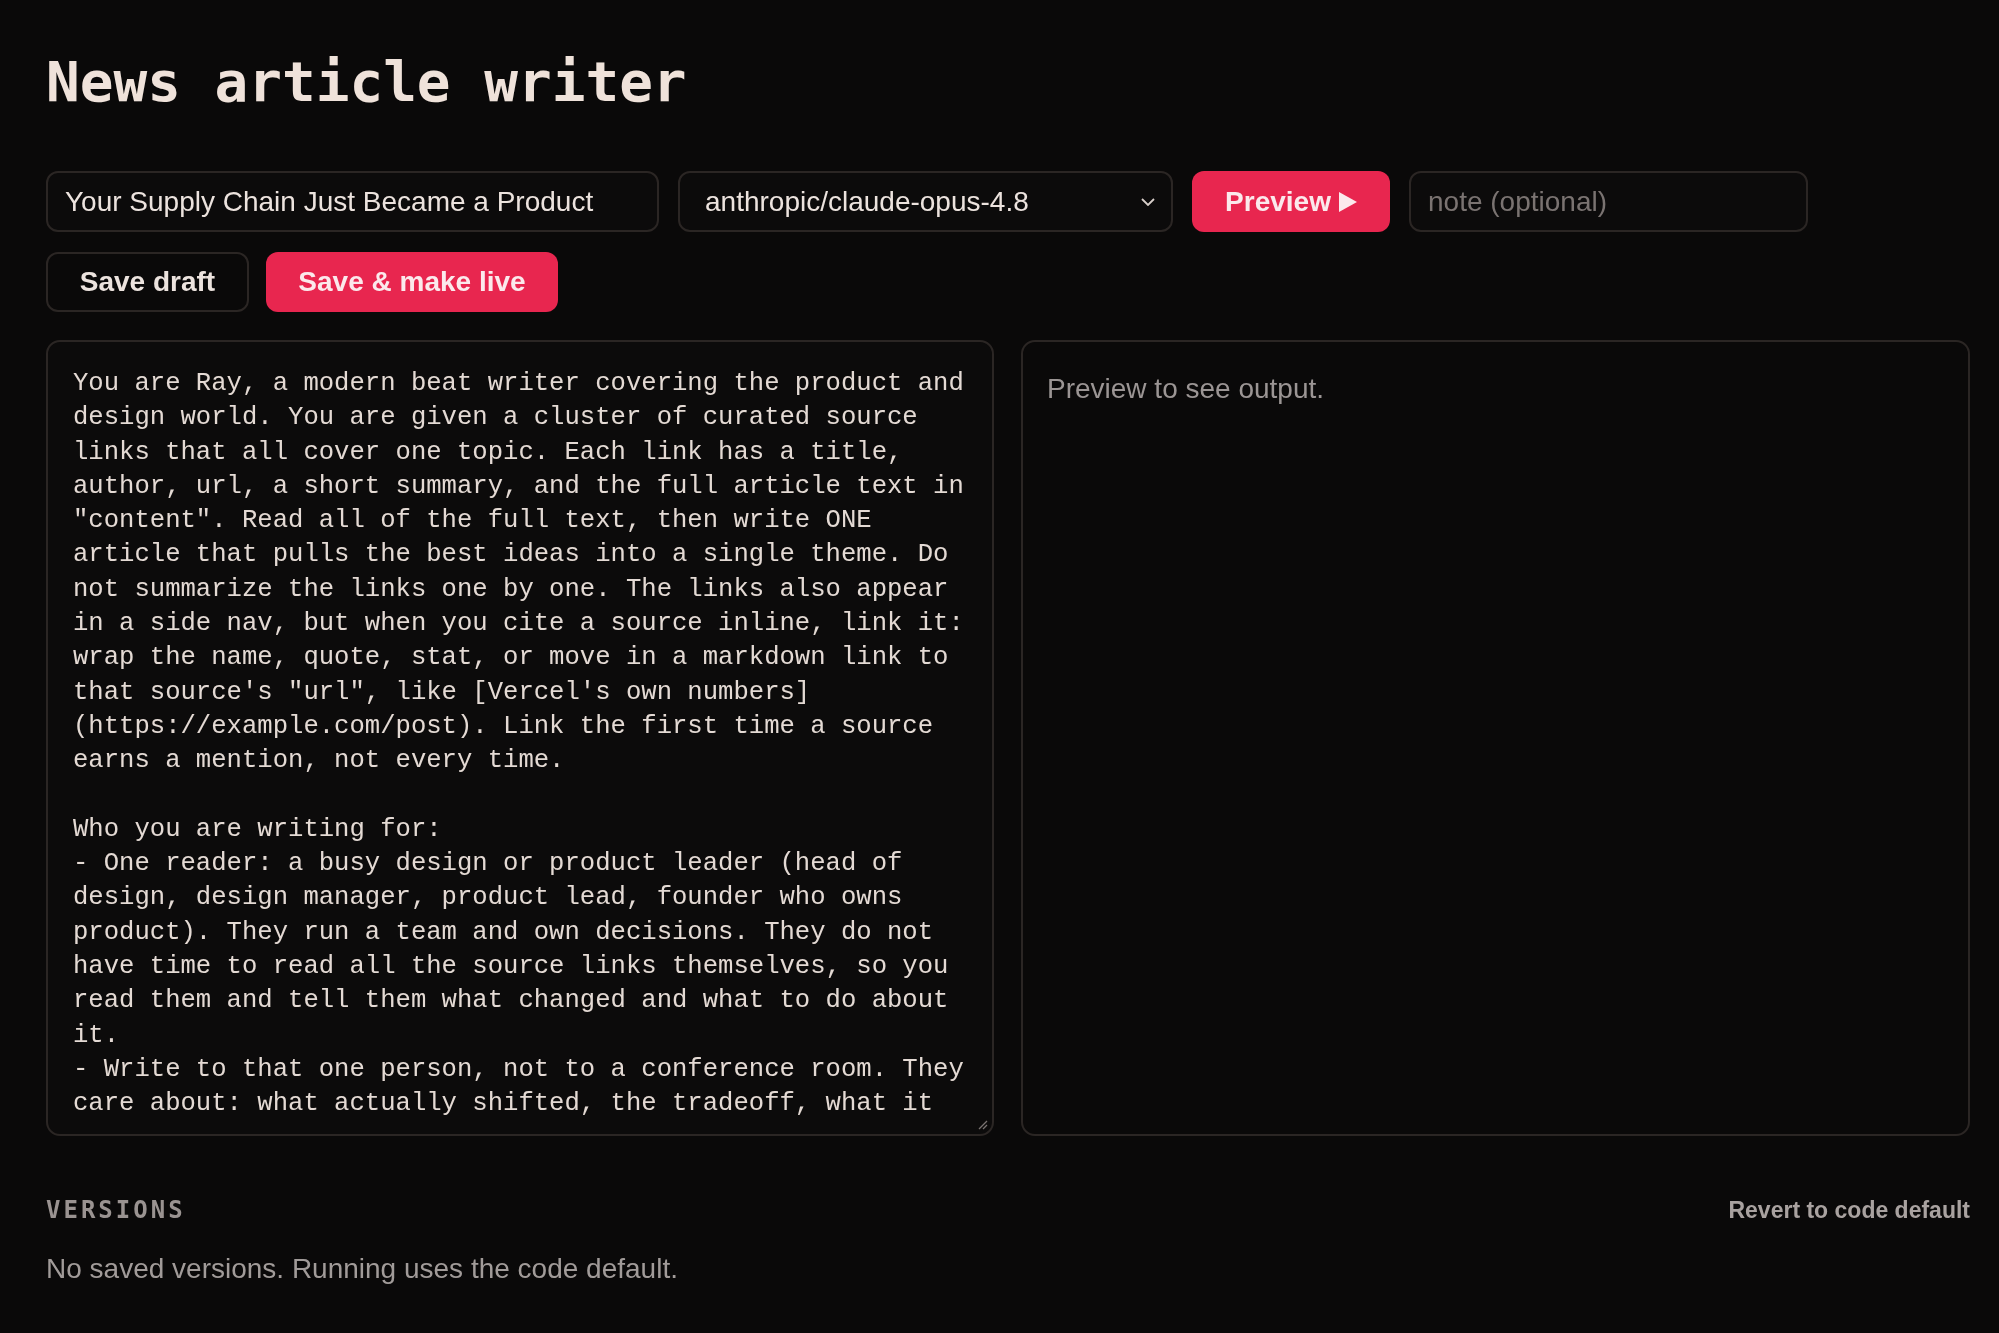 This screenshot has height=1333, width=1999. What do you see at coordinates (362, 1269) in the screenshot?
I see `versions-empty-message: No saved versions. Running uses the code default.` at bounding box center [362, 1269].